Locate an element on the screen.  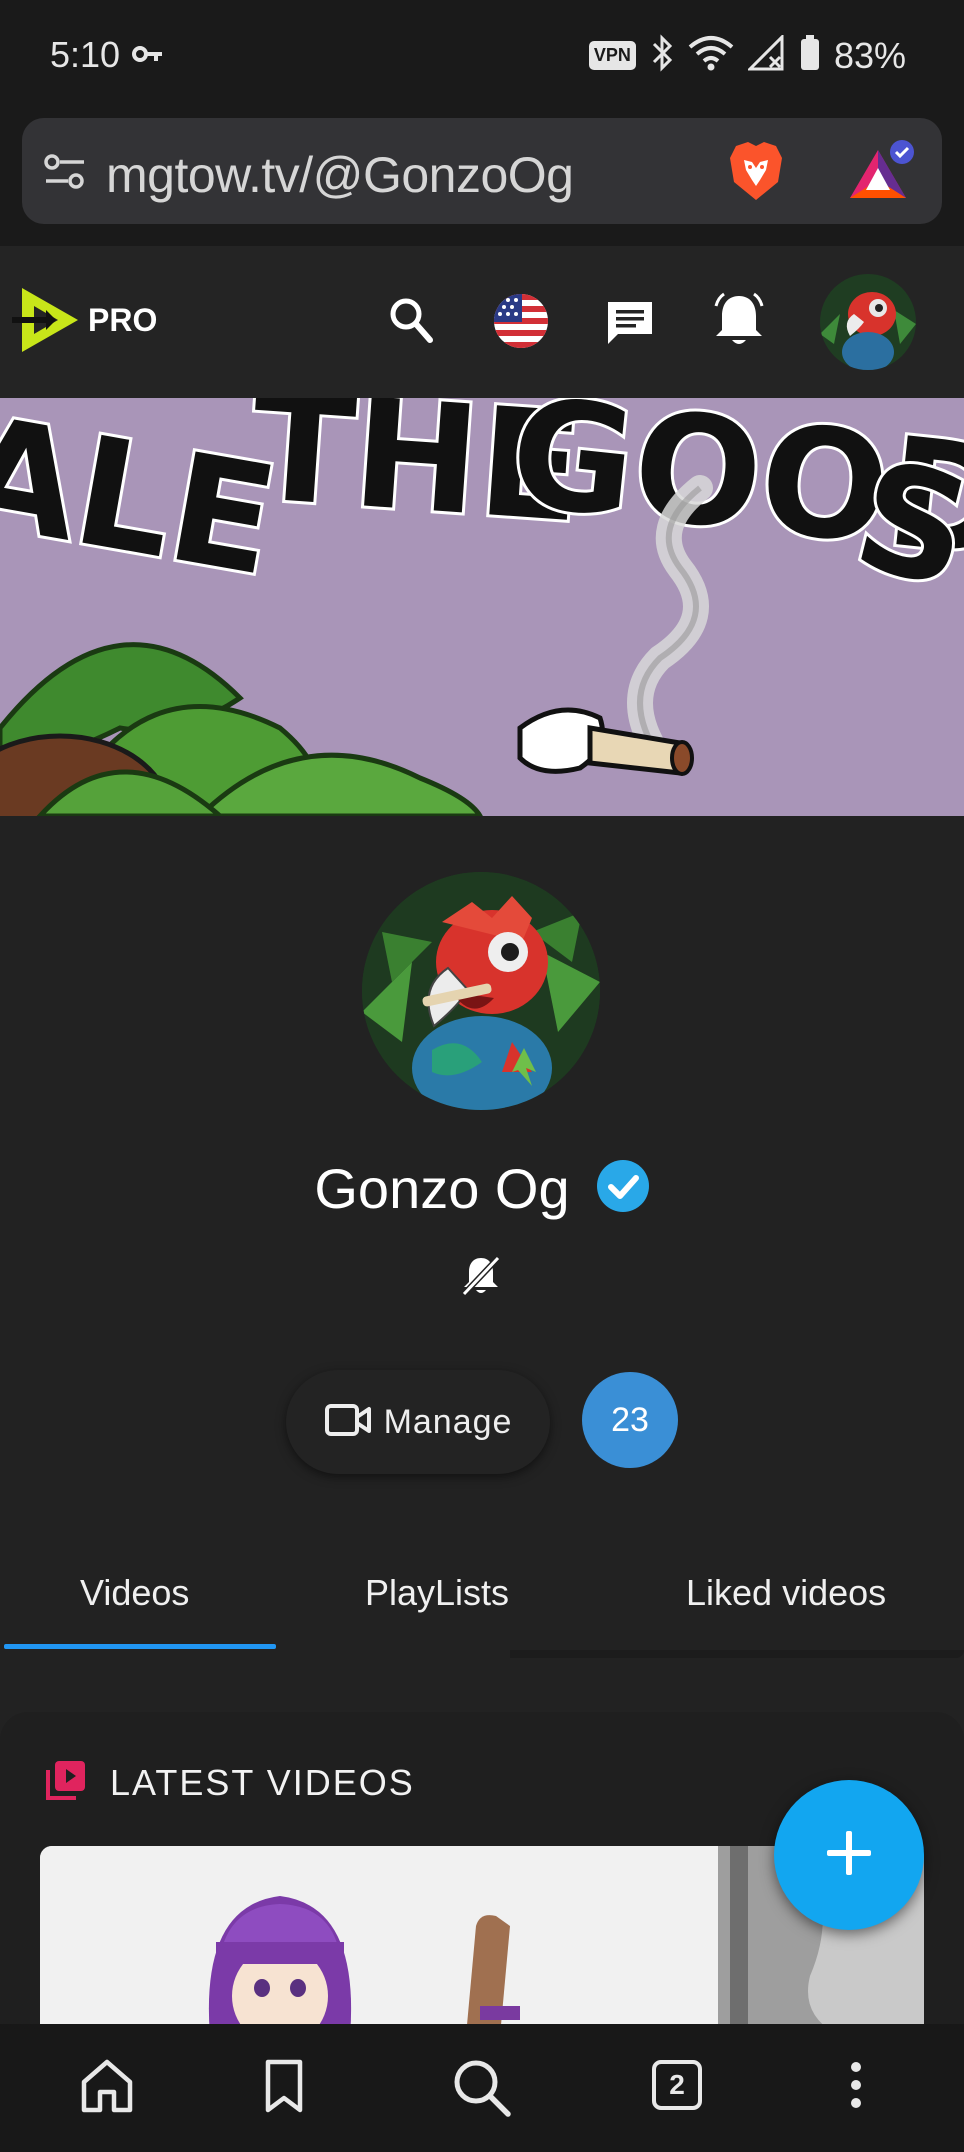
key-icon is located at coordinates (148, 56).